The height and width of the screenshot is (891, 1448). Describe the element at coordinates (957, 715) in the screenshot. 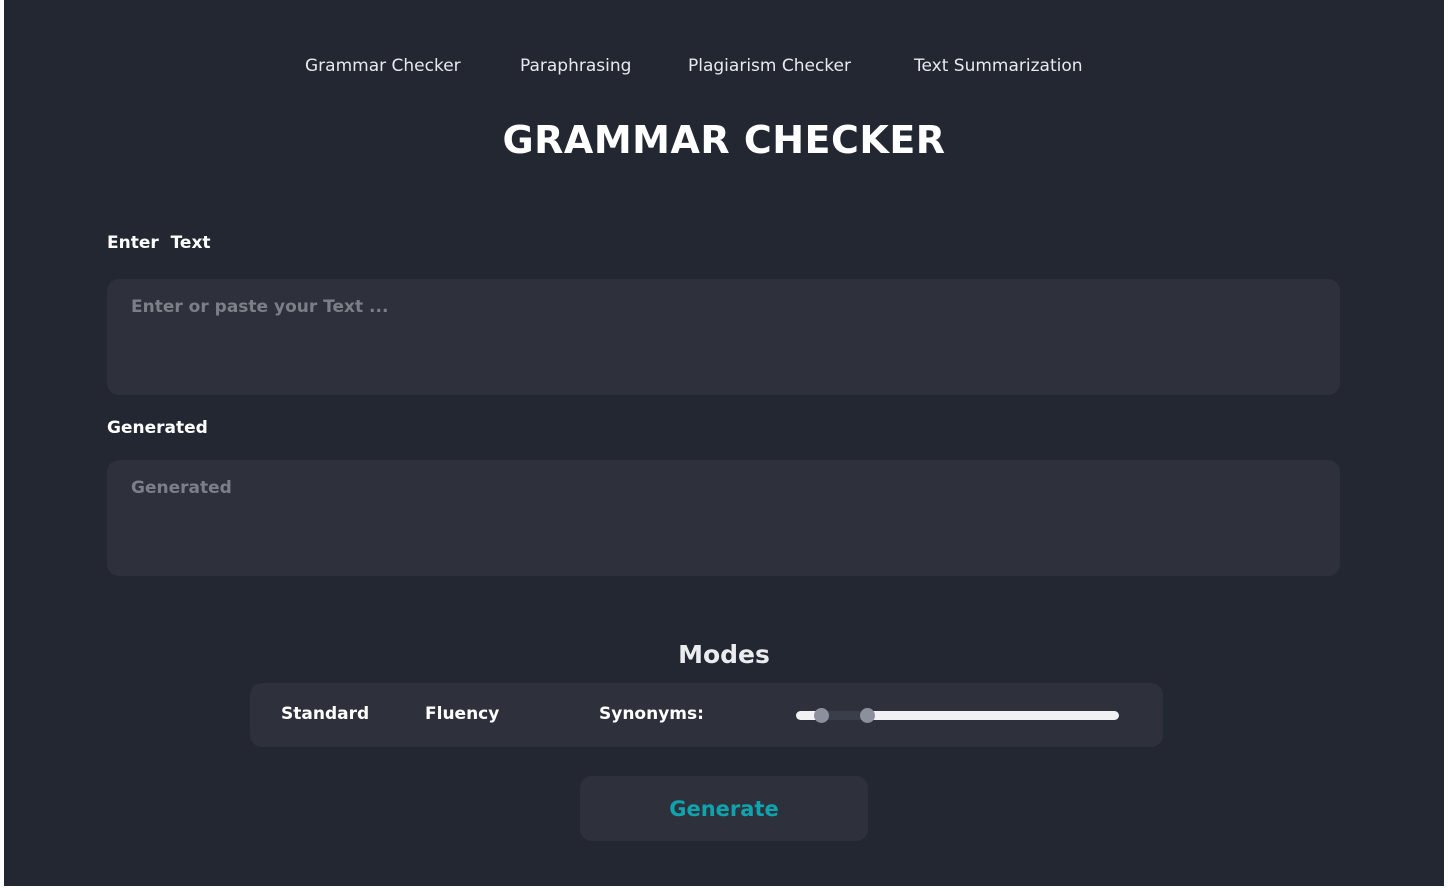

I see `synonyms-slider` at that location.